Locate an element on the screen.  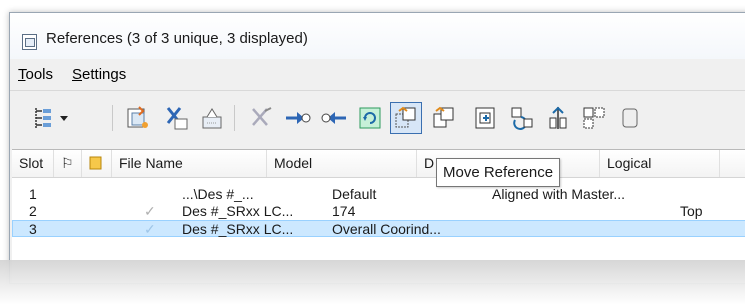
clip-mask-button is located at coordinates (630, 118).